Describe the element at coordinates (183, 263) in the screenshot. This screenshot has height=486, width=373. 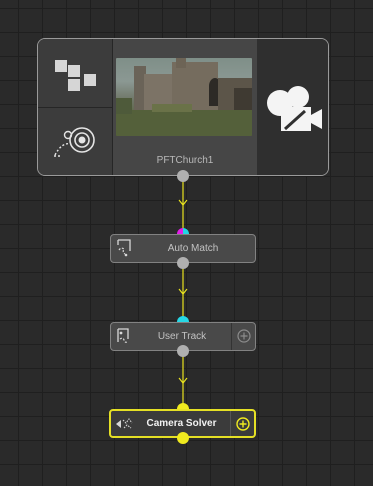
I see `auto-match-output-port` at that location.